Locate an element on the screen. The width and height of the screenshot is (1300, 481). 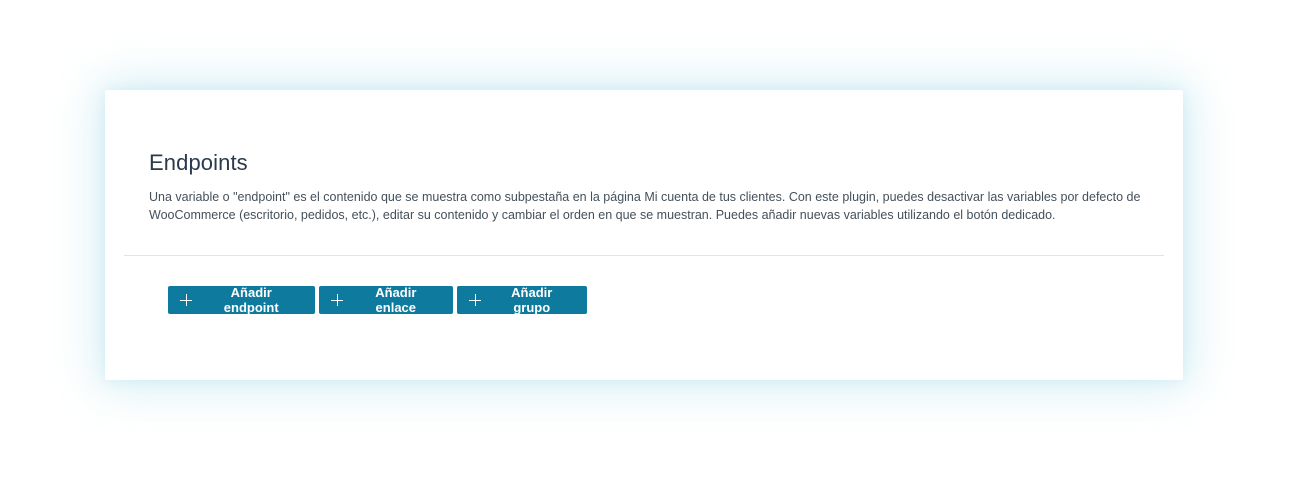
add-endpoint-label: Añadir endpoint is located at coordinates (251, 300).